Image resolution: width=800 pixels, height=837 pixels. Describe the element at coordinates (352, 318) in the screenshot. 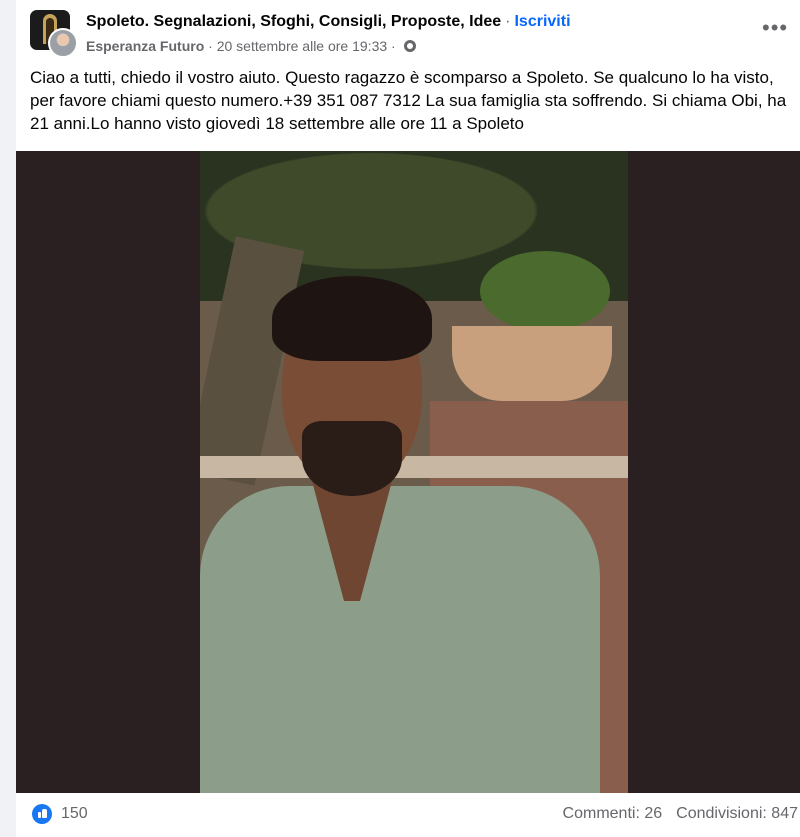

I see `photo-hair` at that location.